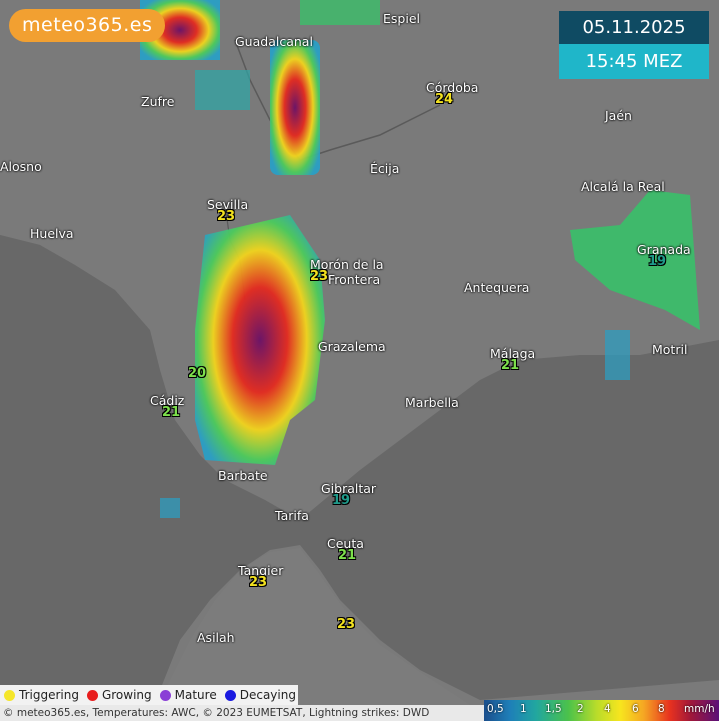  Describe the element at coordinates (92, 695) in the screenshot. I see `growing-dot-icon` at that location.